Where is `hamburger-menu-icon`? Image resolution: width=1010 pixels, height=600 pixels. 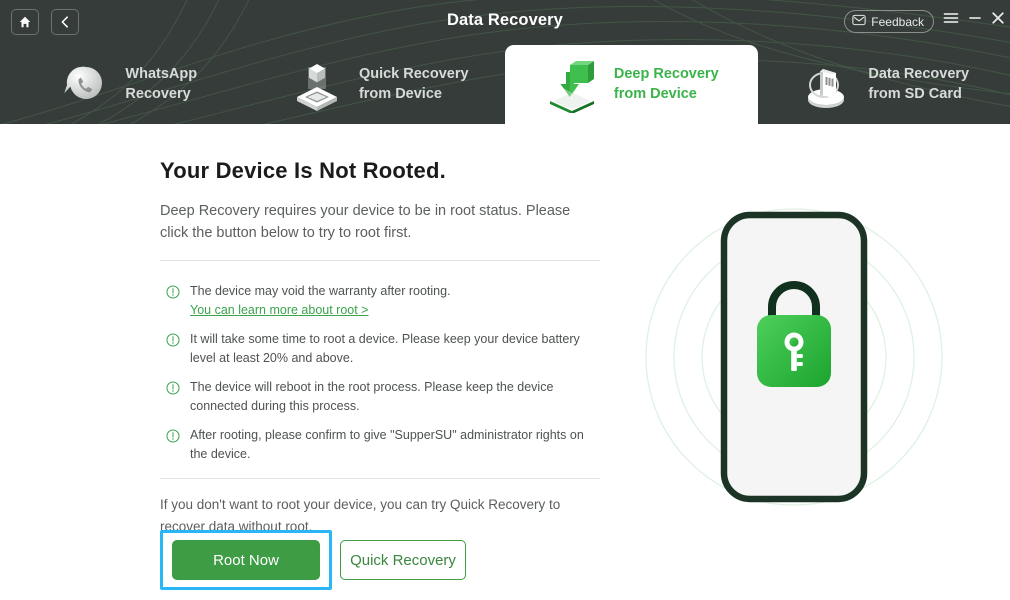 hamburger-menu-icon is located at coordinates (951, 20).